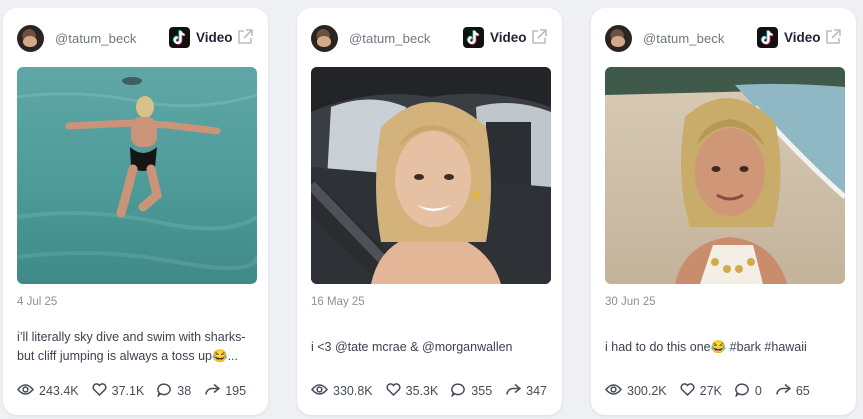 The width and height of the screenshot is (863, 419). I want to click on likes-count: 35.3K, so click(422, 391).